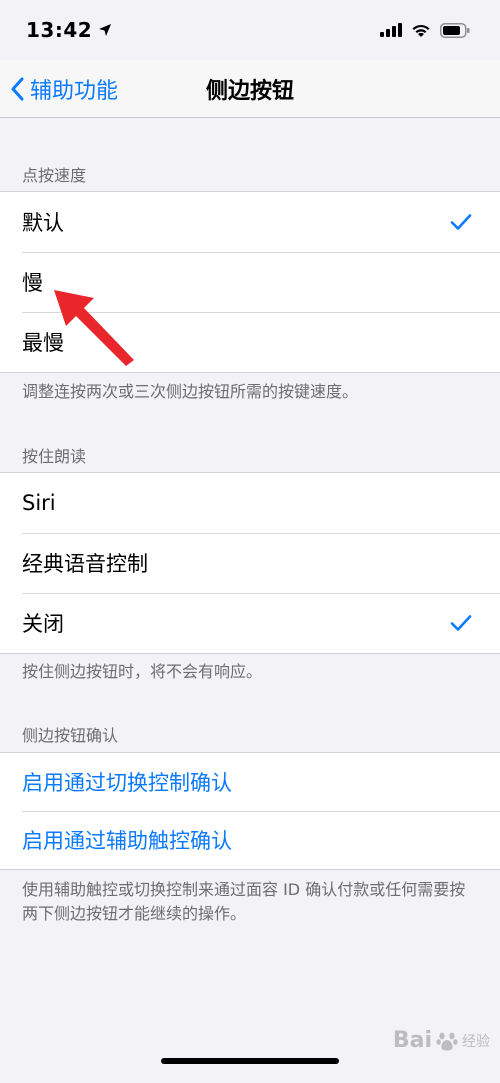 The height and width of the screenshot is (1083, 500). I want to click on battery-icon, so click(455, 30).